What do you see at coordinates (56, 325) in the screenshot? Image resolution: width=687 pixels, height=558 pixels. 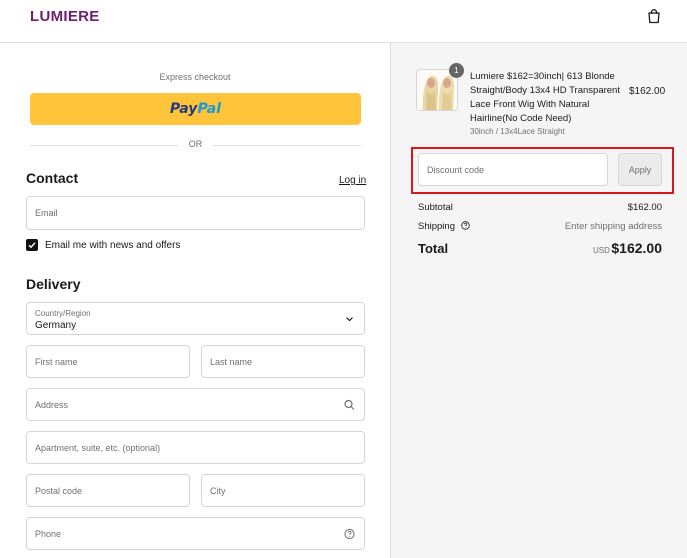 I see `country-value: Germany` at bounding box center [56, 325].